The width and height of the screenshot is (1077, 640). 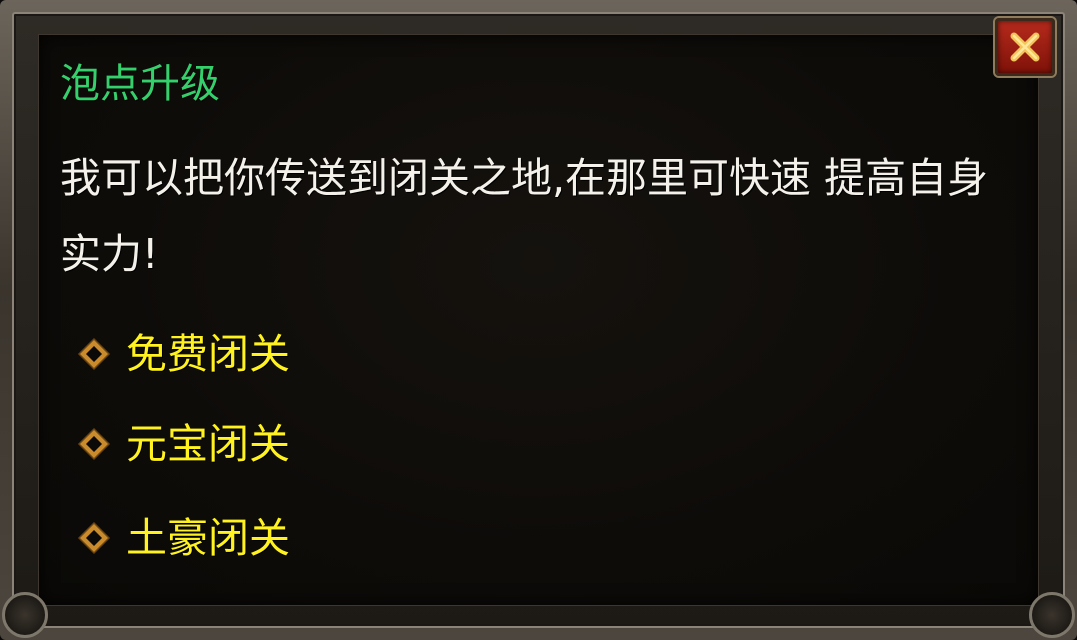 What do you see at coordinates (208, 444) in the screenshot?
I see `option-label: 元宝闭关` at bounding box center [208, 444].